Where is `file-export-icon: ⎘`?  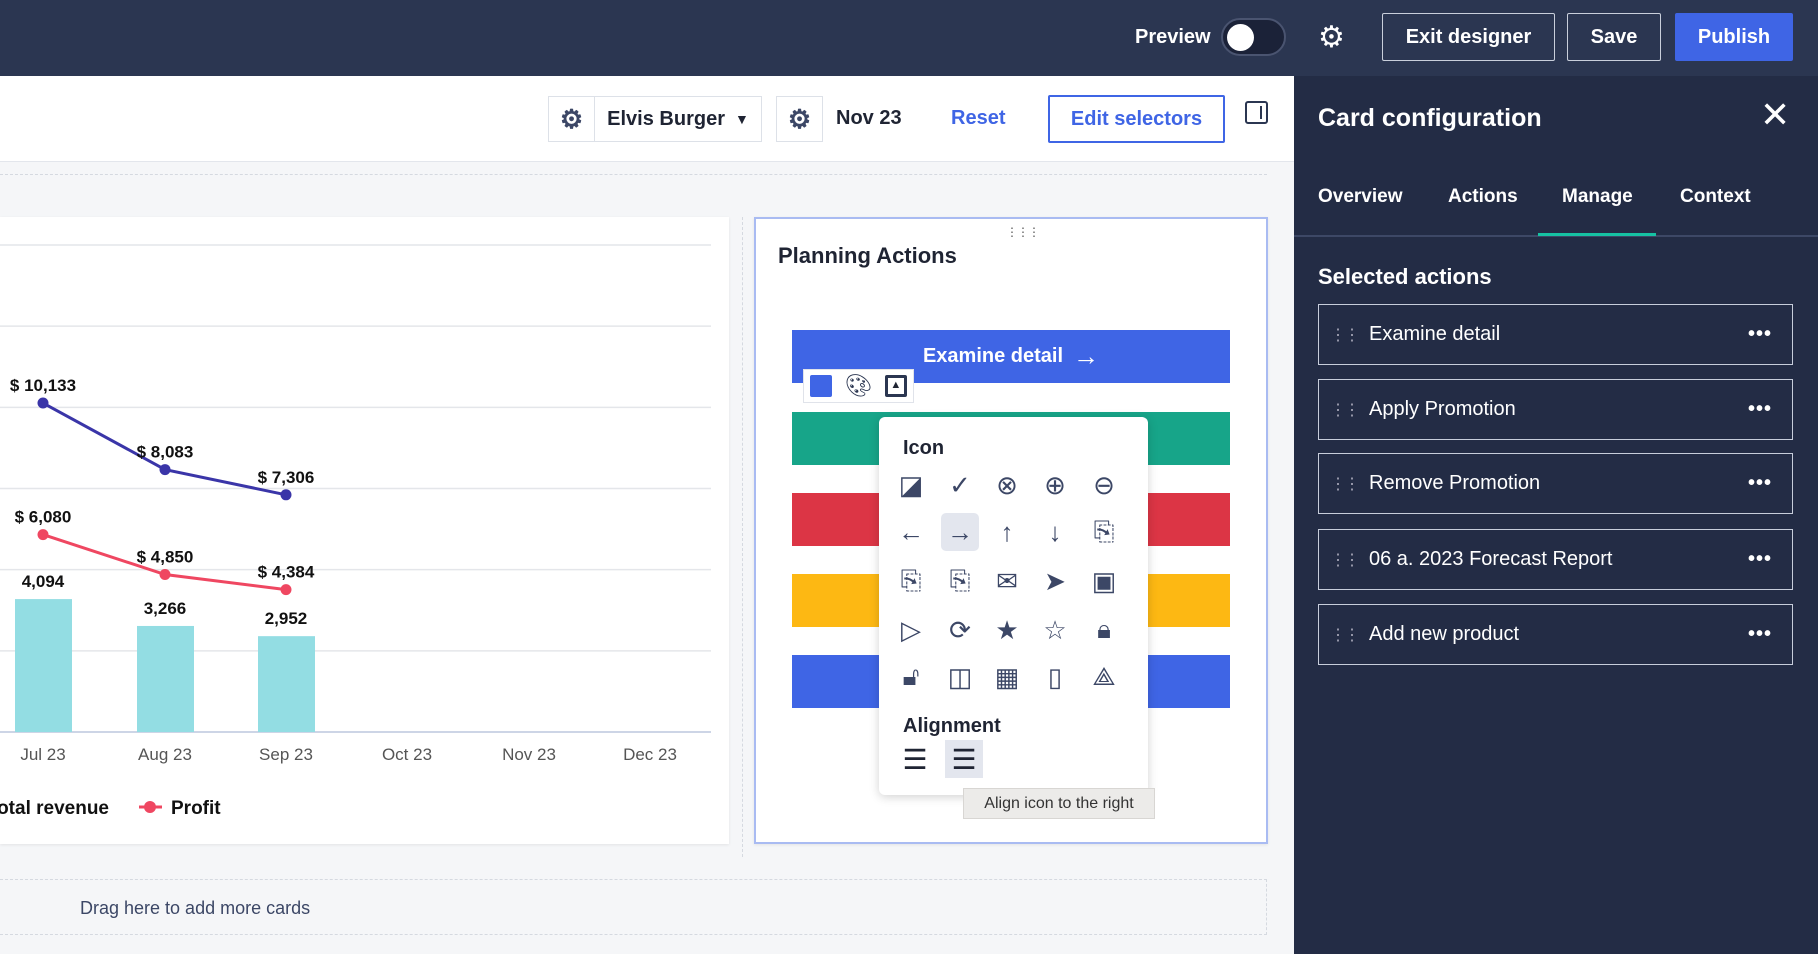
file-export-icon: ⎘ is located at coordinates (911, 581).